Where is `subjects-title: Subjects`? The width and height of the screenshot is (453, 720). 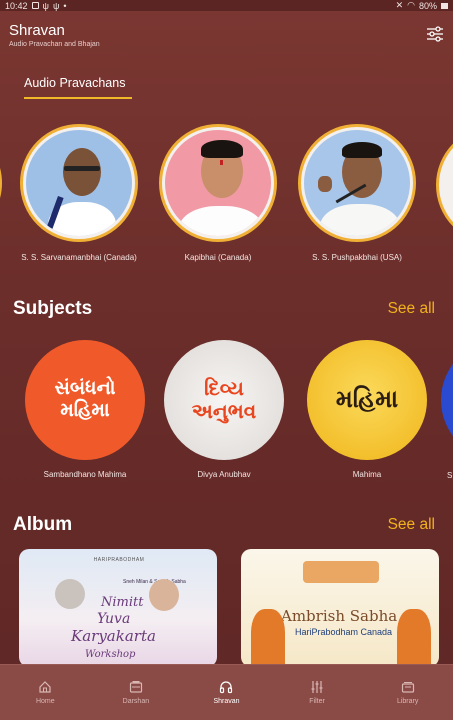
subjects-title: Subjects is located at coordinates (53, 308).